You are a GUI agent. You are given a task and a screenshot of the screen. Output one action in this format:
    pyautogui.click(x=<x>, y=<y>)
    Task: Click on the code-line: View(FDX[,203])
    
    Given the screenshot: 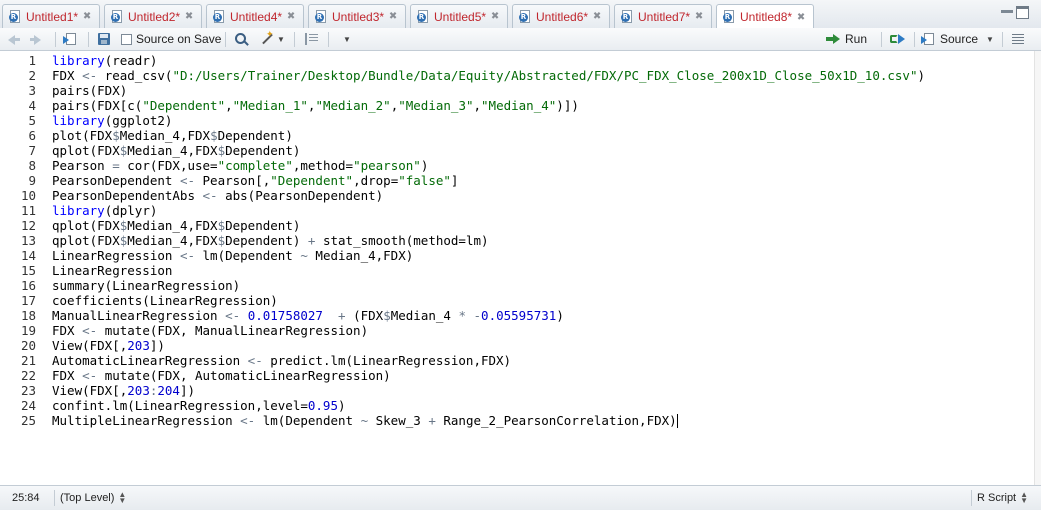 What is the action you would take?
    pyautogui.click(x=108, y=345)
    